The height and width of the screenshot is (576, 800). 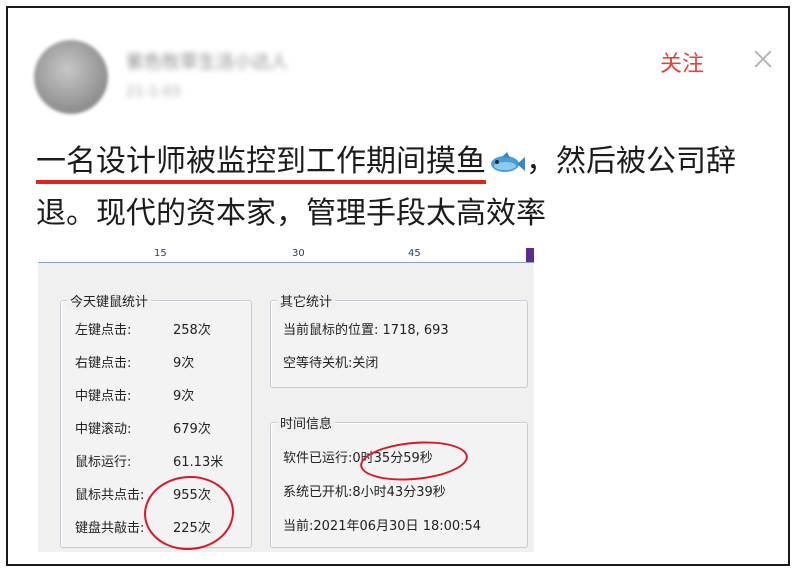 I want to click on stat-row: 左键点击: 258次, so click(x=143, y=330).